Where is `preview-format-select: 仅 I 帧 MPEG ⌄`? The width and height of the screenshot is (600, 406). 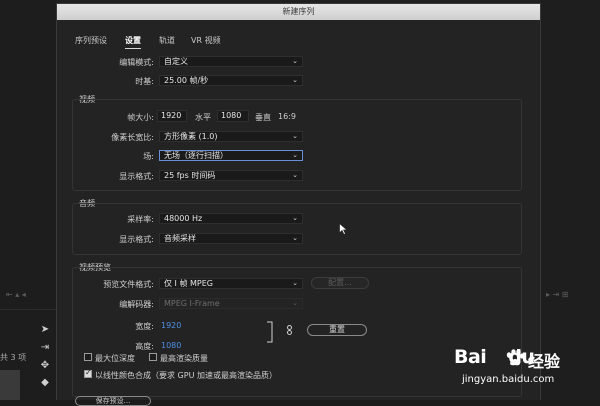 preview-format-select: 仅 I 帧 MPEG ⌄ is located at coordinates (231, 283).